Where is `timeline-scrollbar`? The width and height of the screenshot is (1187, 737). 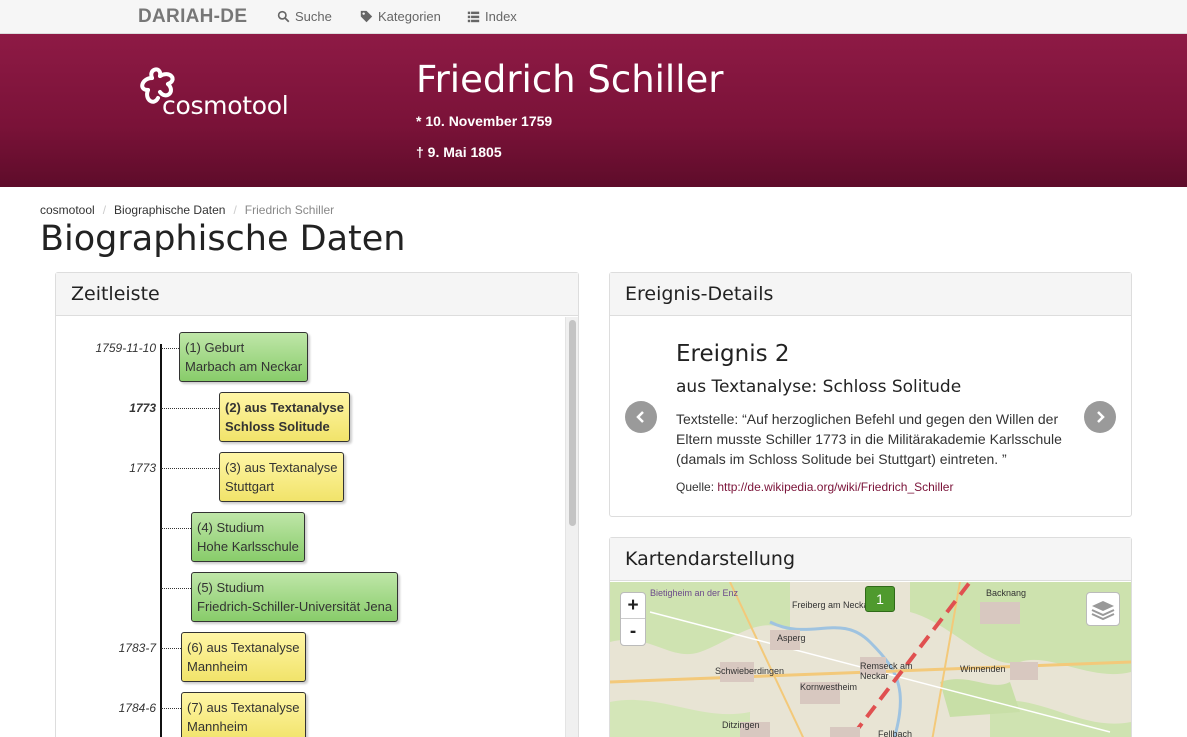
timeline-scrollbar is located at coordinates (571, 527).